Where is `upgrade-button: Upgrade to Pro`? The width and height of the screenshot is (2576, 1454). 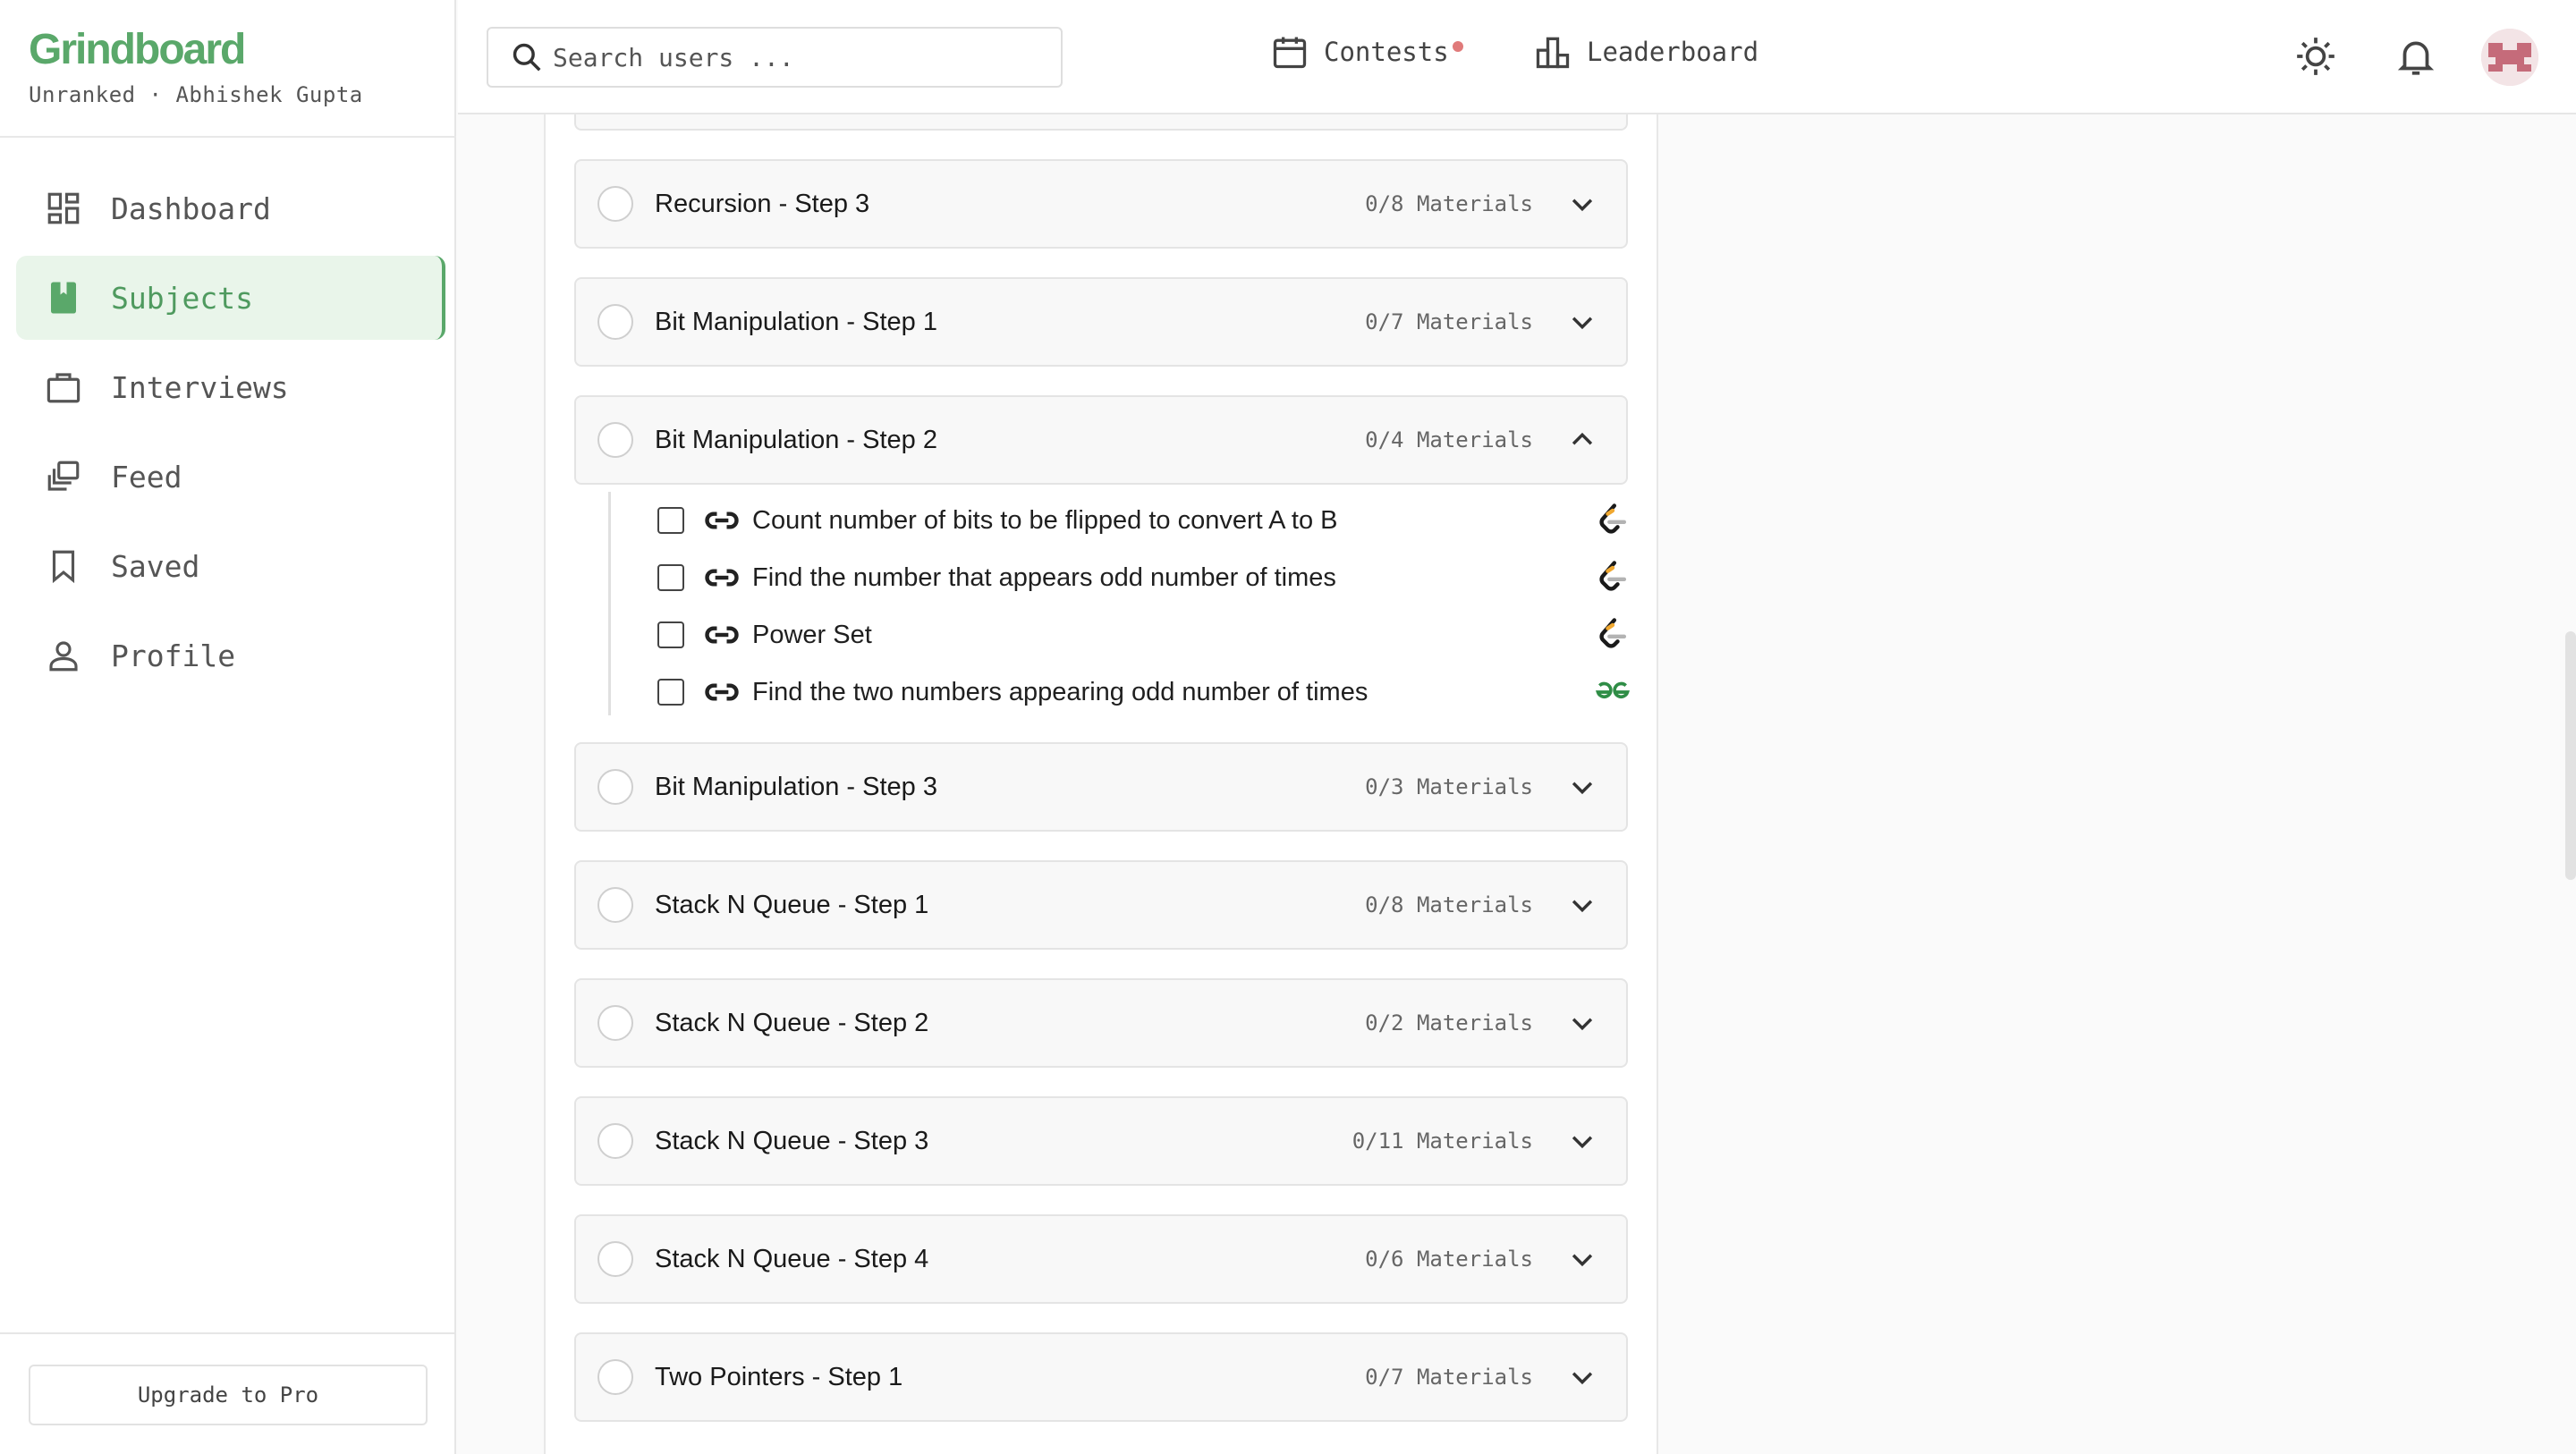
upgrade-button: Upgrade to Pro is located at coordinates (228, 1395).